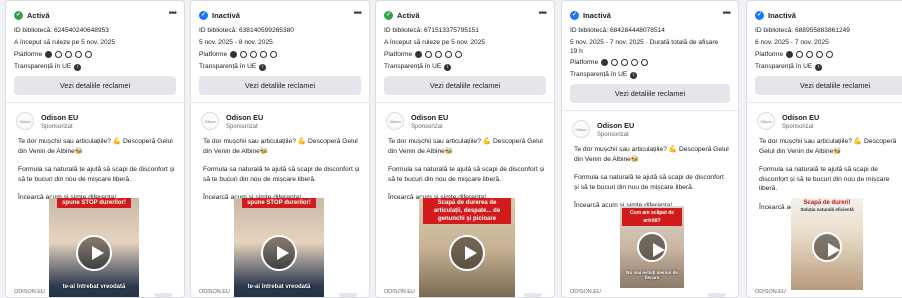 This screenshot has height=298, width=902. I want to click on video-headline: Cum am scăpat de artrită?, so click(652, 217).